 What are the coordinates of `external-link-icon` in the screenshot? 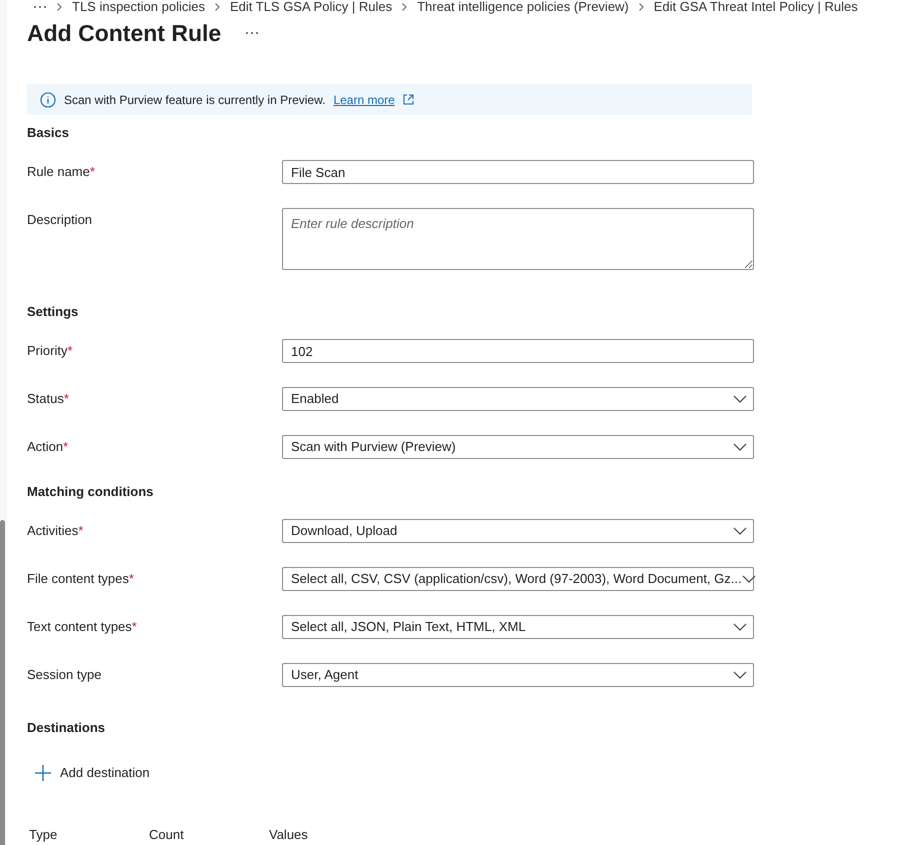 It's located at (408, 99).